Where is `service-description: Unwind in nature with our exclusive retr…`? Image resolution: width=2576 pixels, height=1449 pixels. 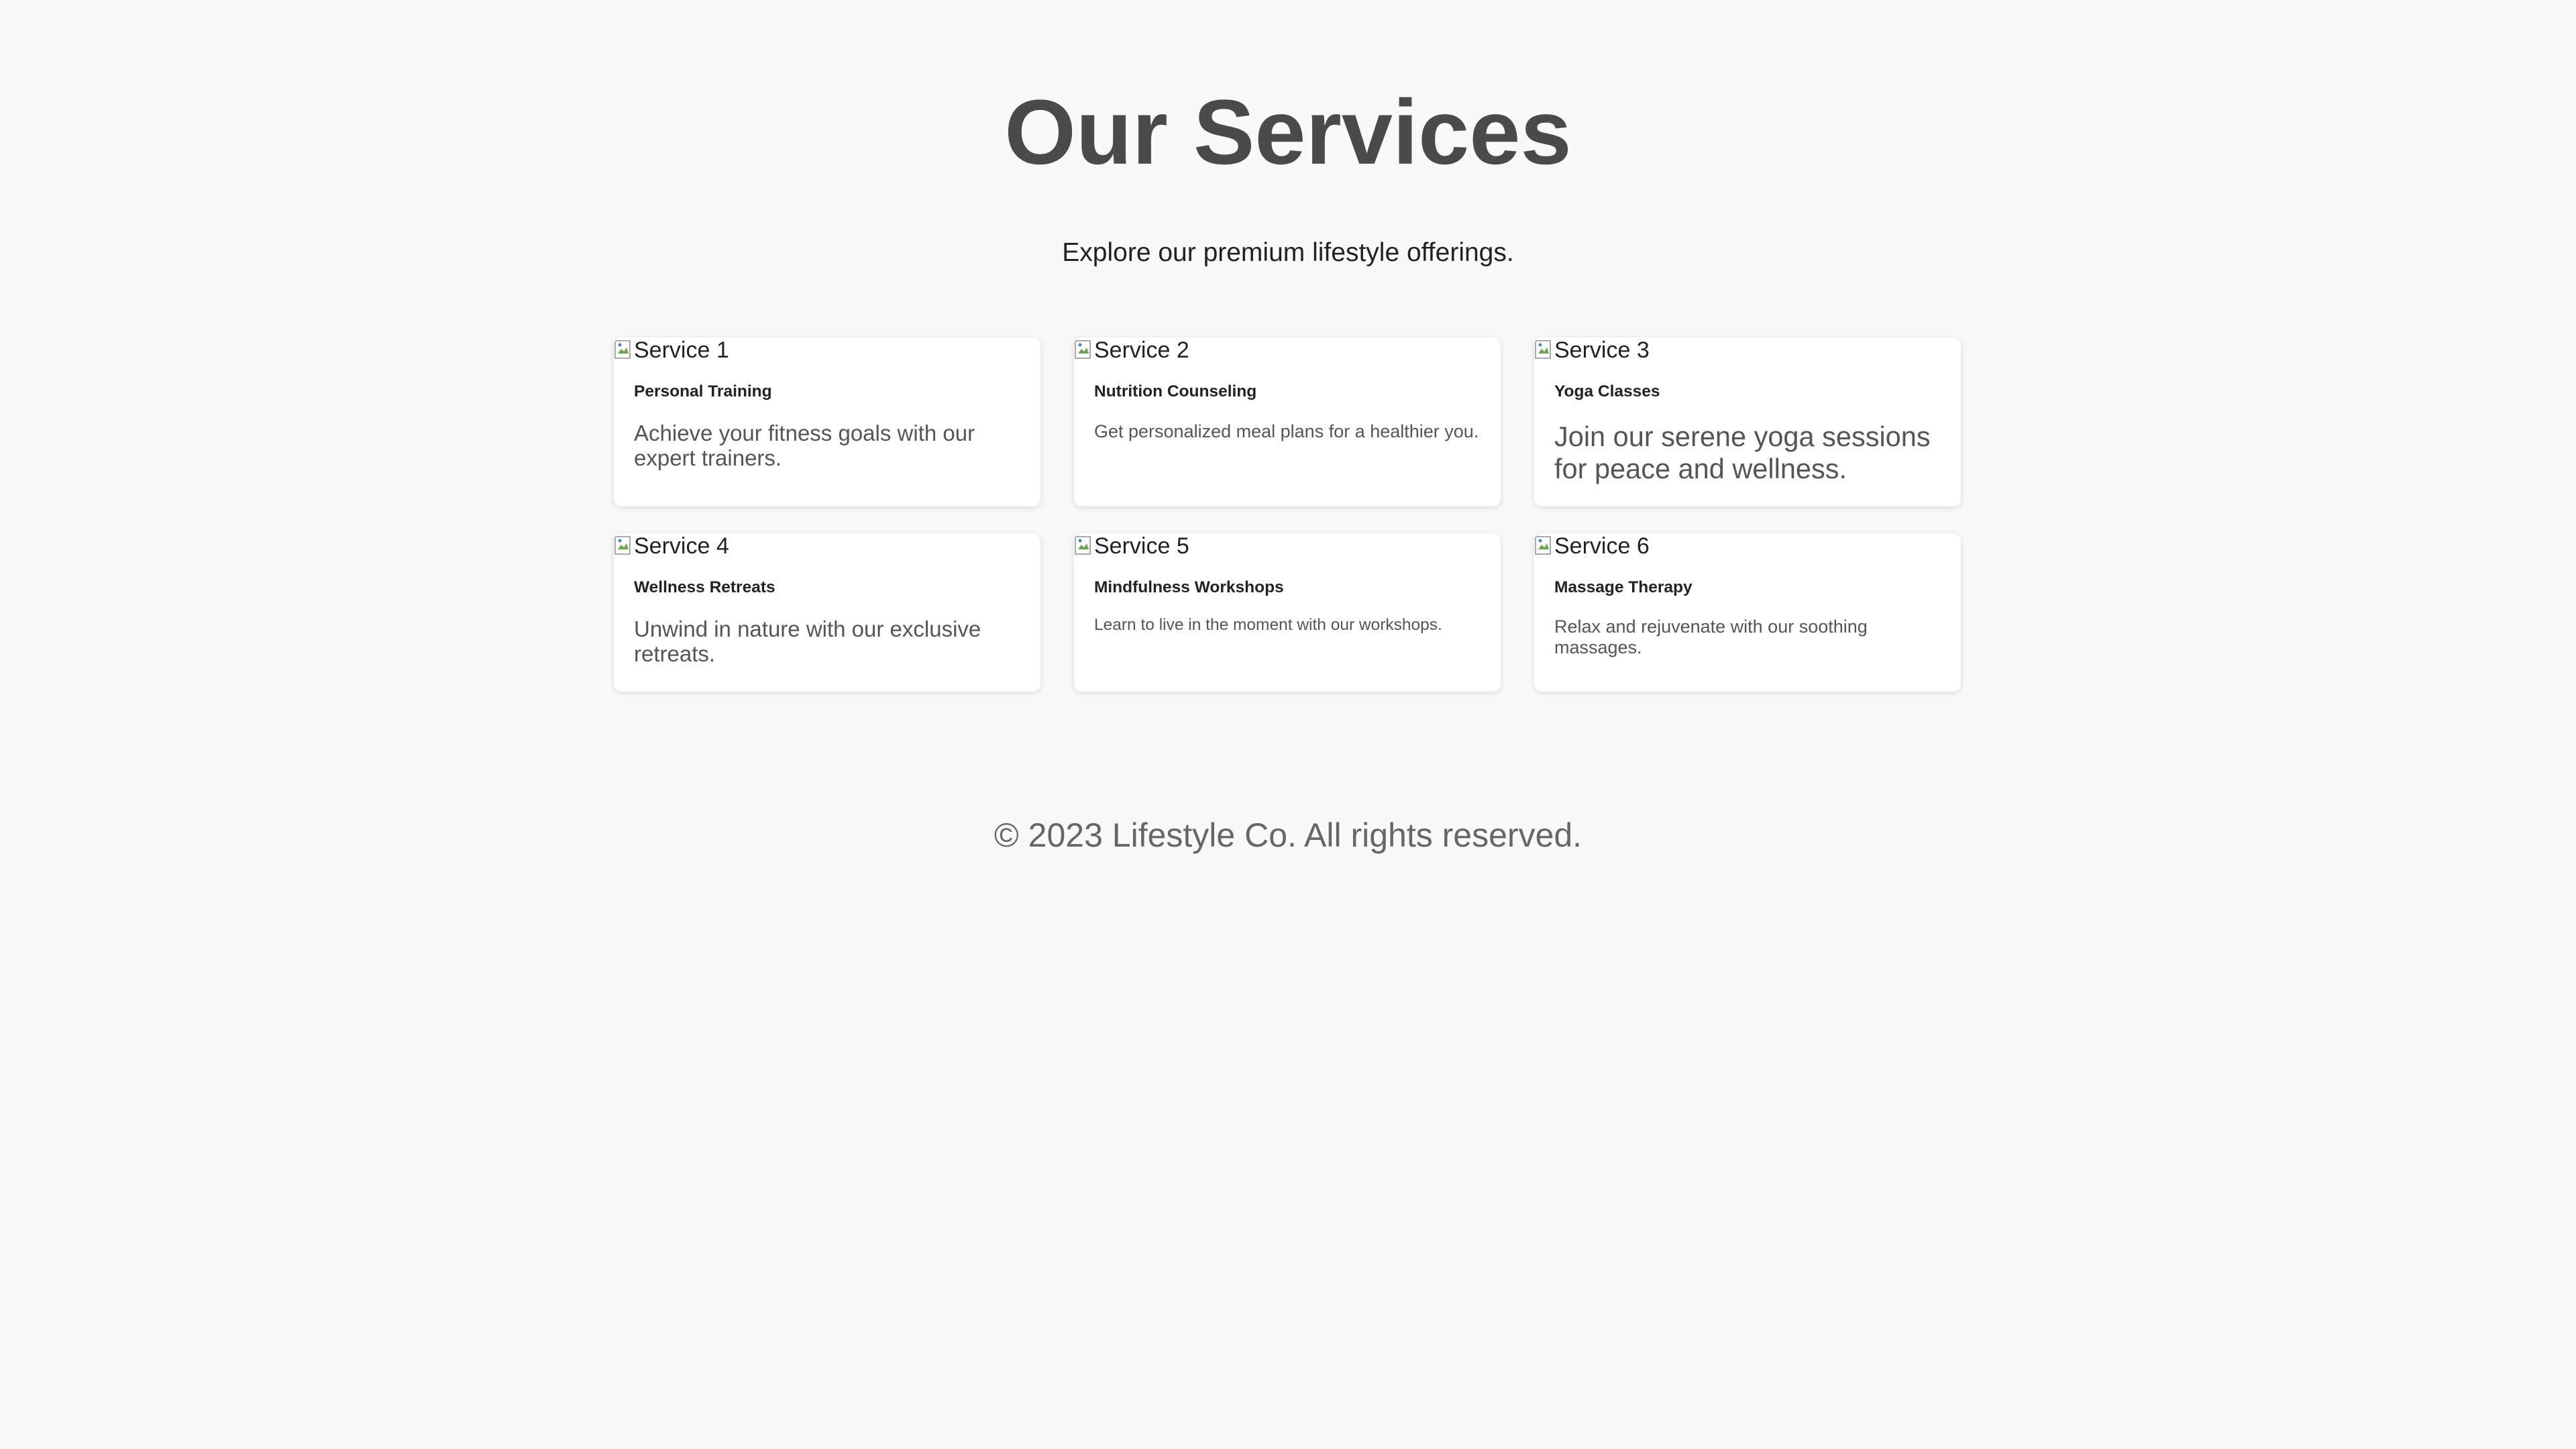 service-description: Unwind in nature with our exclusive retr… is located at coordinates (807, 641).